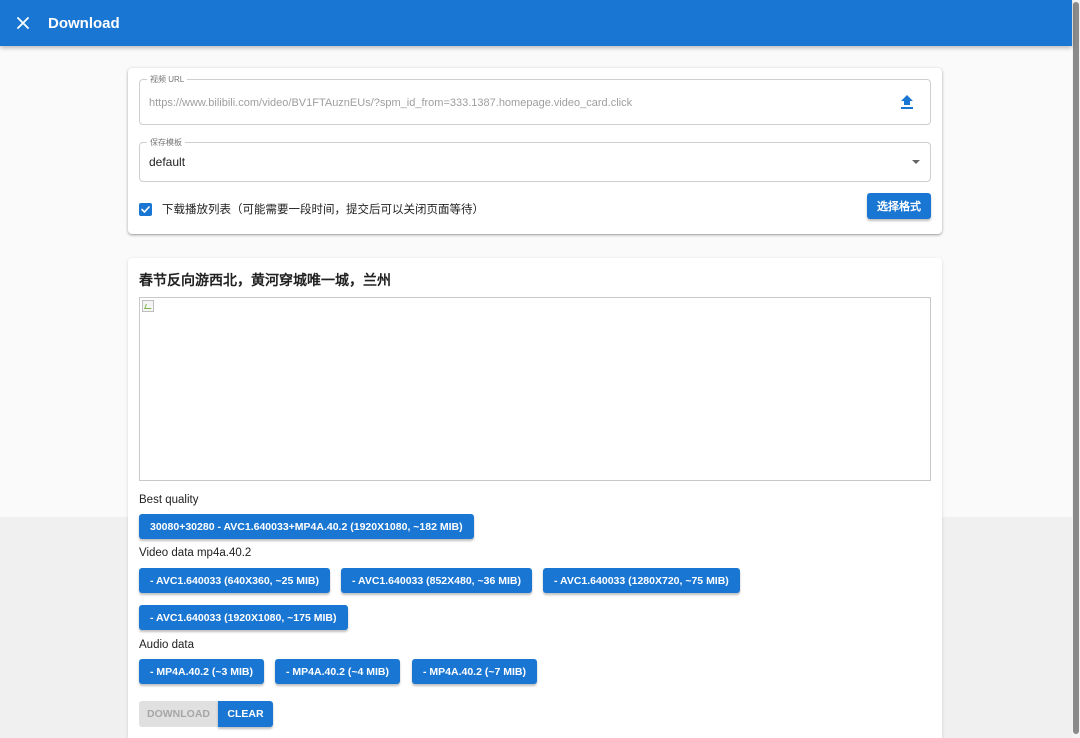 This screenshot has width=1080, height=738. I want to click on video-title: 春节反向游西北，黄河穿城唯一城，兰州, so click(265, 280).